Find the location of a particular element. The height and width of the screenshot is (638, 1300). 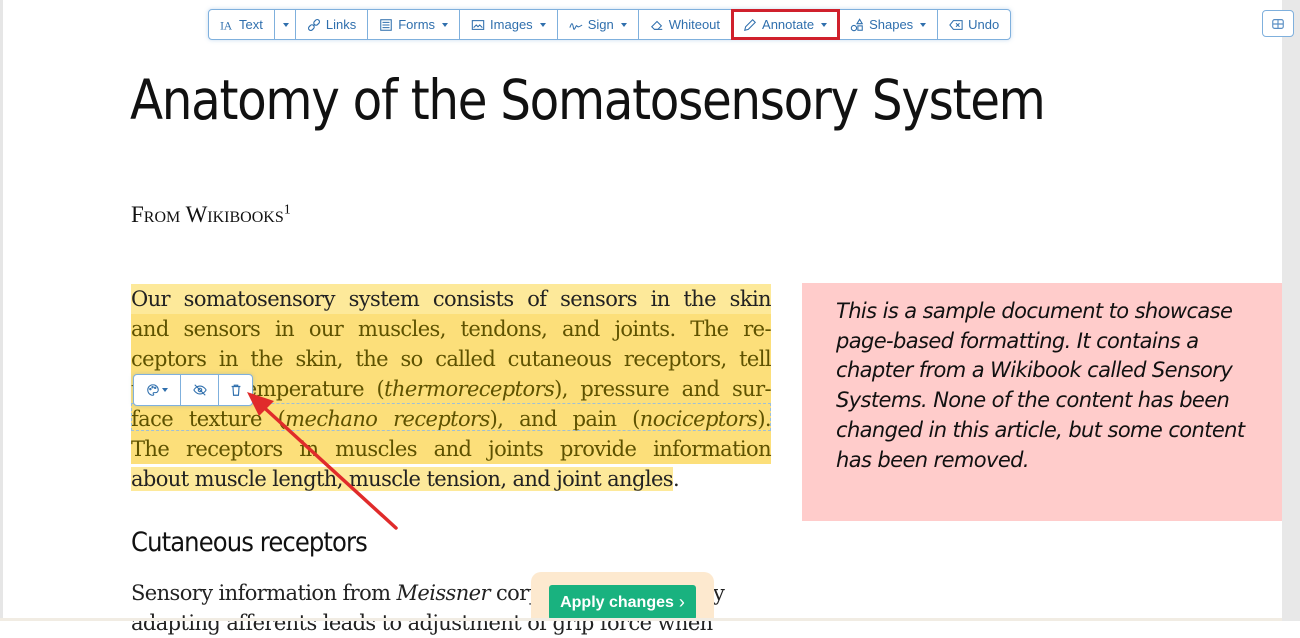

subtitle-text: From Wikibooks is located at coordinates (207, 214).